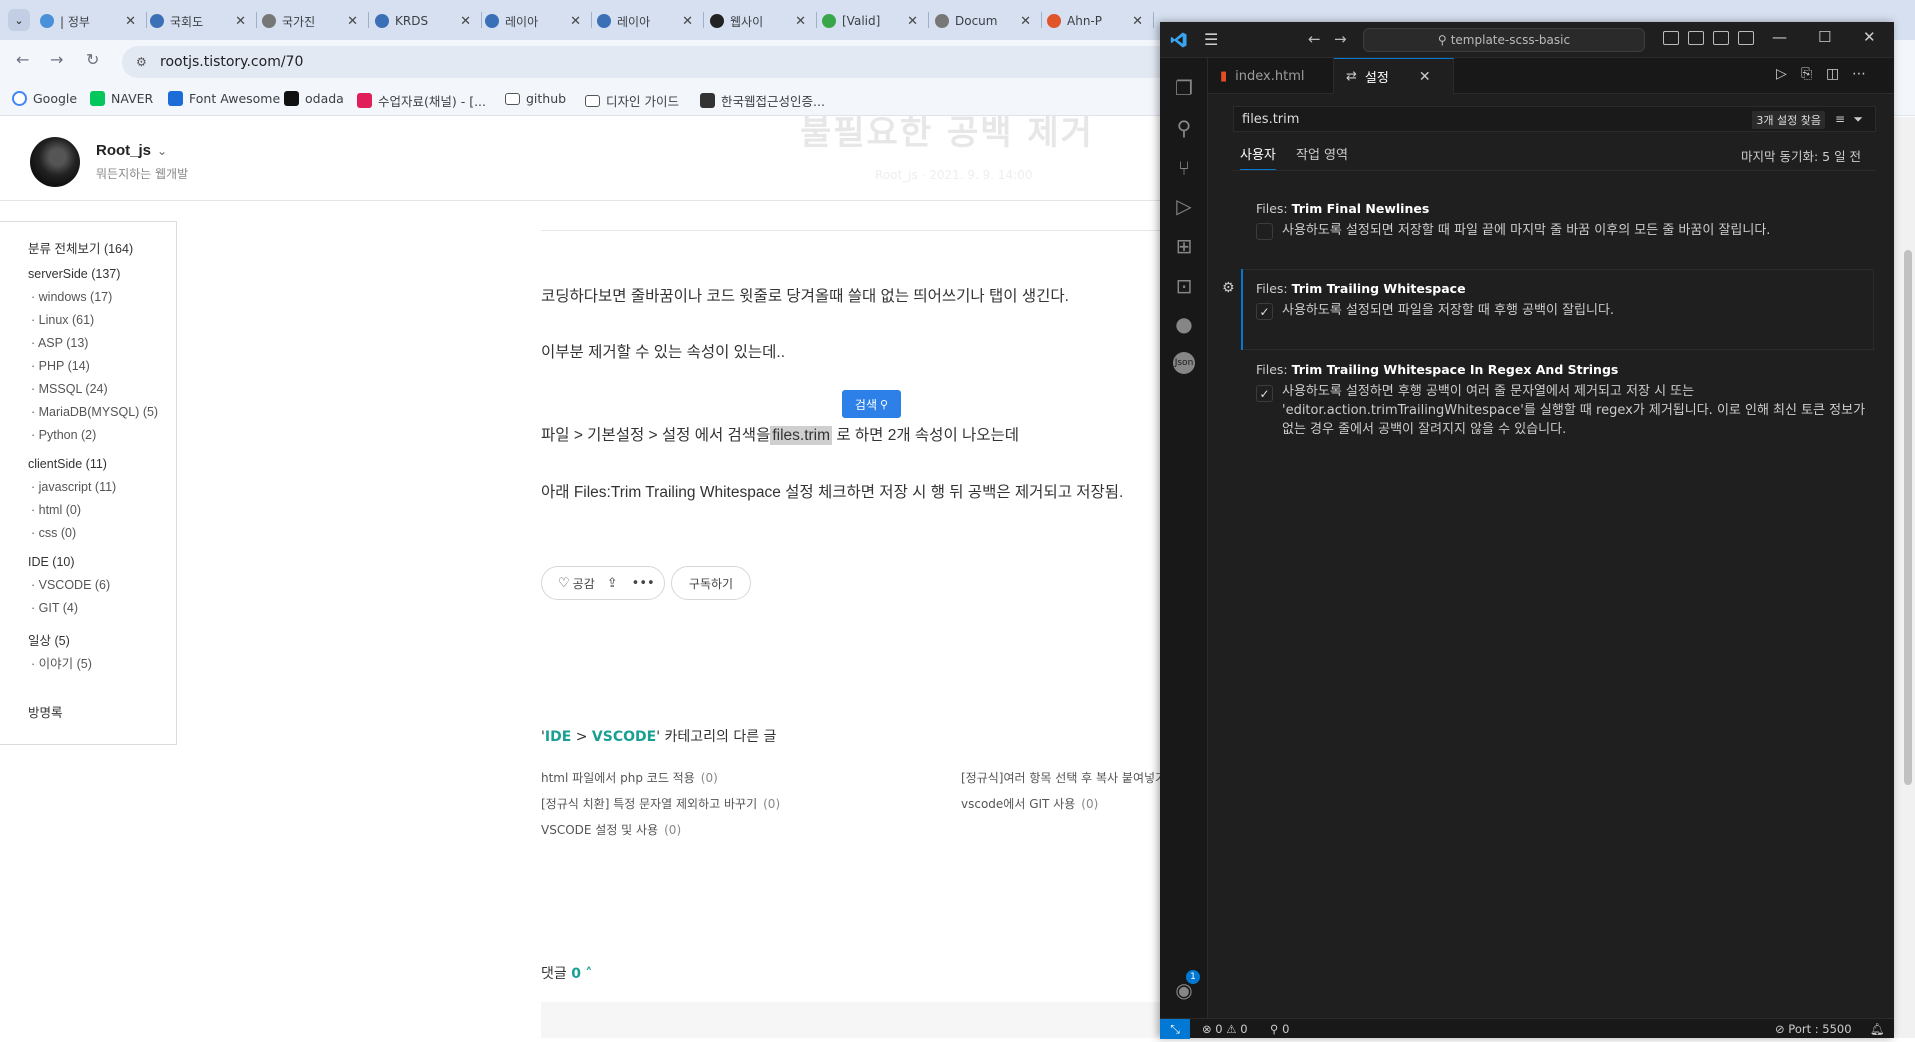 This screenshot has height=1042, width=1915. I want to click on tab-settings: ⇄ 설정 ✕, so click(1394, 76).